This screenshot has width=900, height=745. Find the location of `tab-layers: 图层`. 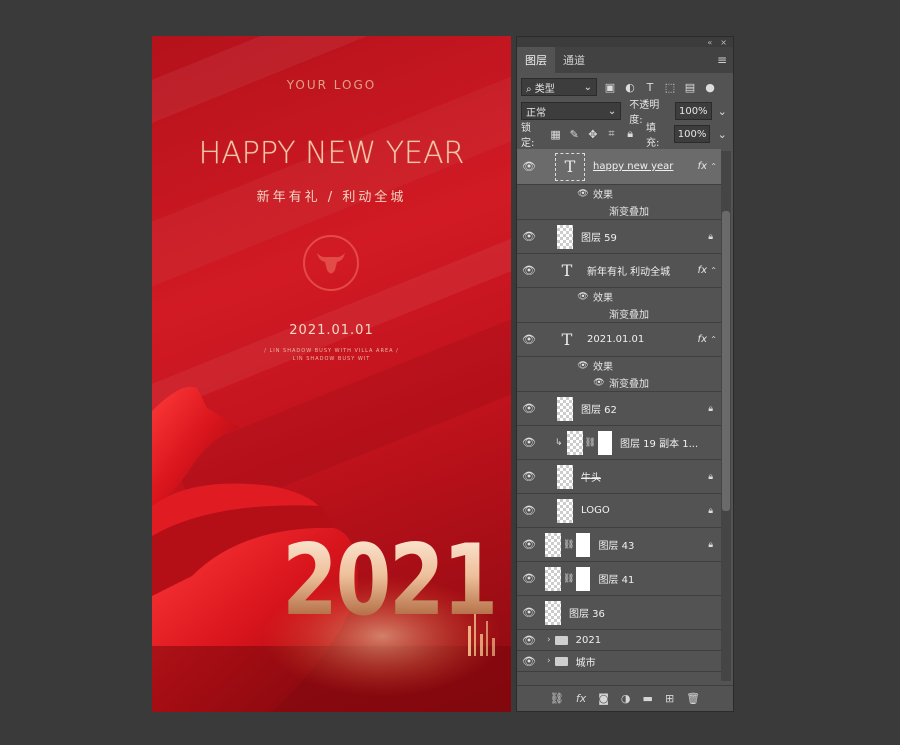

tab-layers: 图层 is located at coordinates (536, 60).